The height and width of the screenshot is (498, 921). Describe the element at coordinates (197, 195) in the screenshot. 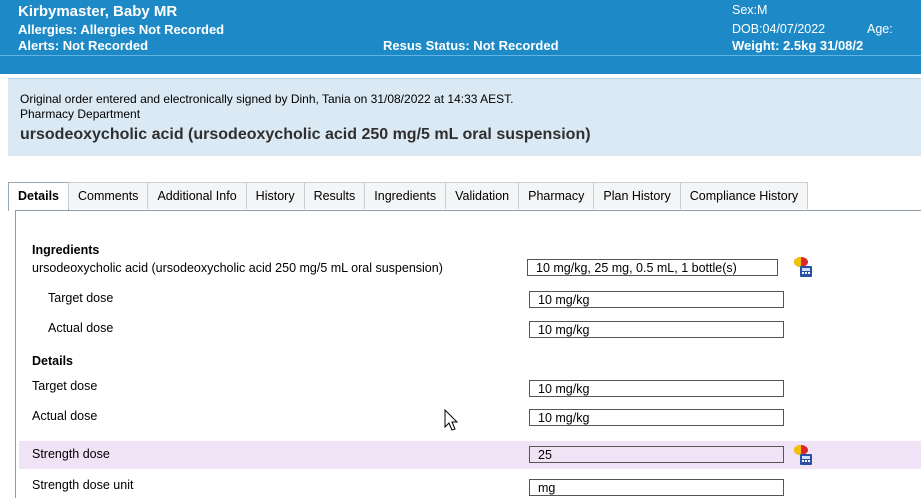

I see `tab-additional-info: Additional Info` at that location.